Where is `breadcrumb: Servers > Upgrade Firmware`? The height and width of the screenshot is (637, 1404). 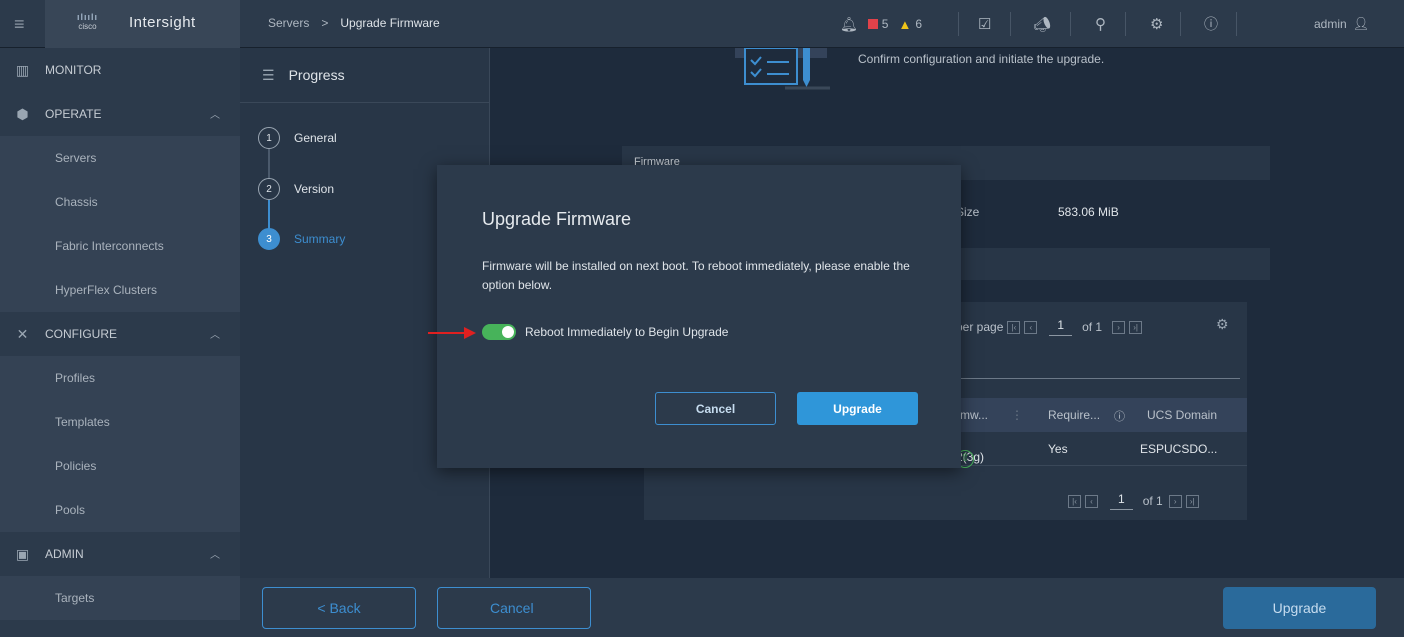 breadcrumb: Servers > Upgrade Firmware is located at coordinates (354, 23).